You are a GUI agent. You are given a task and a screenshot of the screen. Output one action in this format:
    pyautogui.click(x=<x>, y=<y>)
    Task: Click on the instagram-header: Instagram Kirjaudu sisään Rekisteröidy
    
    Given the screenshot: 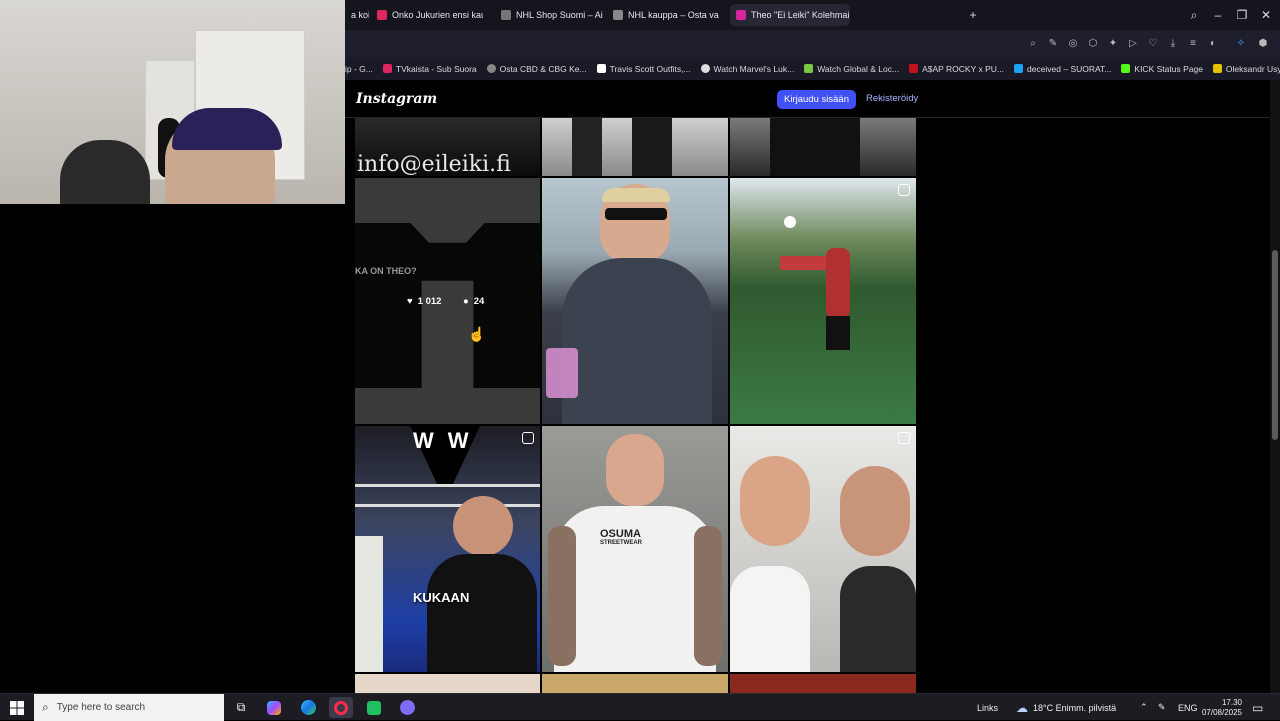 What is the action you would take?
    pyautogui.click(x=812, y=99)
    